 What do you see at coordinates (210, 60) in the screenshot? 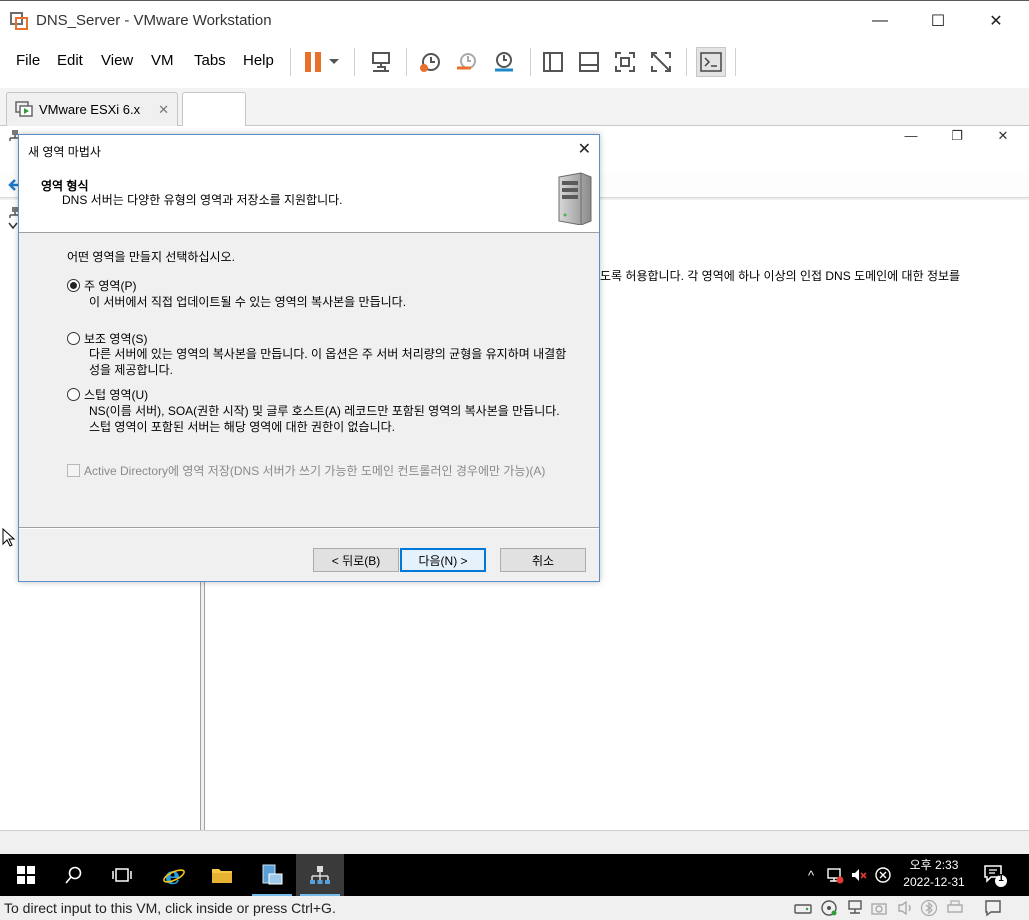
I see `menu-tabs: Tabs` at bounding box center [210, 60].